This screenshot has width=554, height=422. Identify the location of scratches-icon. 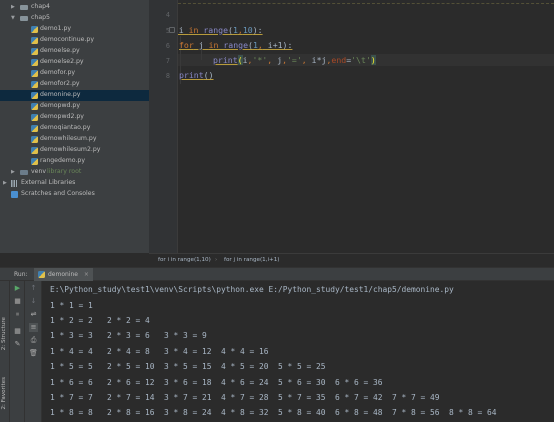
(14, 194).